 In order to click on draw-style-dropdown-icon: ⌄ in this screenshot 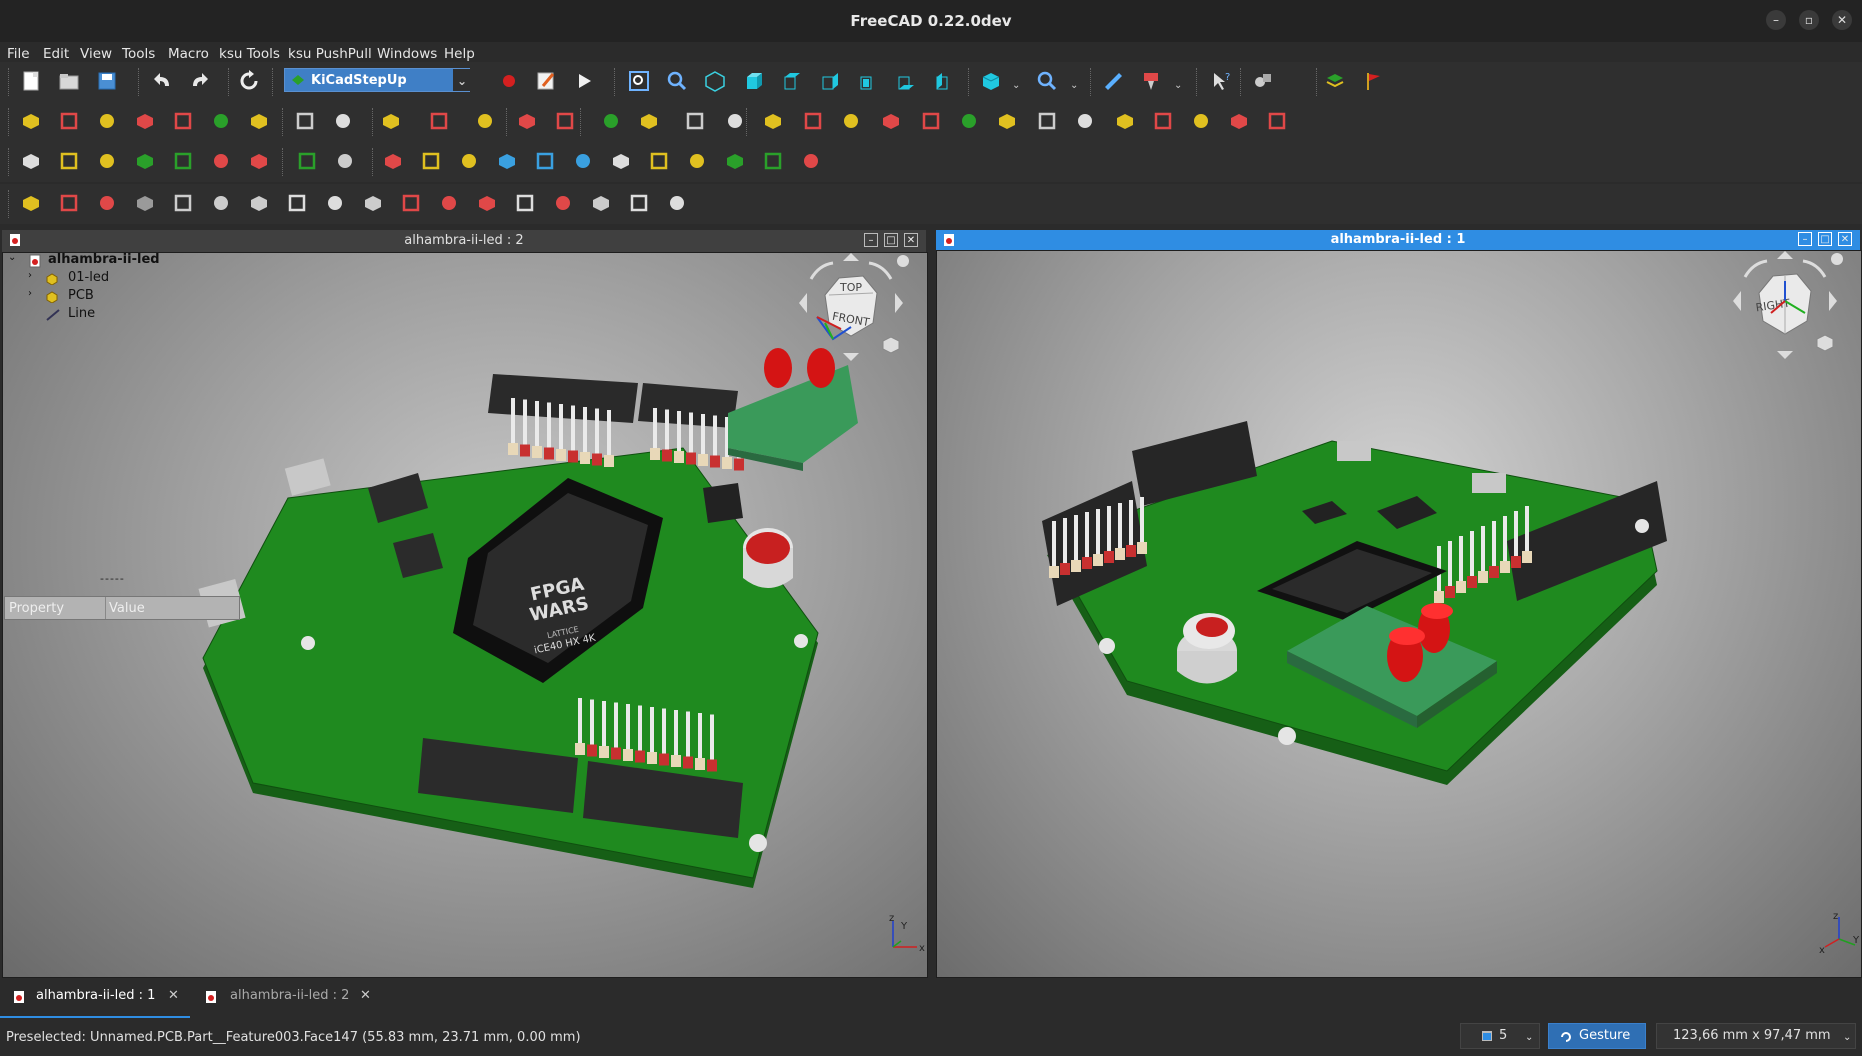, I will do `click(1016, 85)`.